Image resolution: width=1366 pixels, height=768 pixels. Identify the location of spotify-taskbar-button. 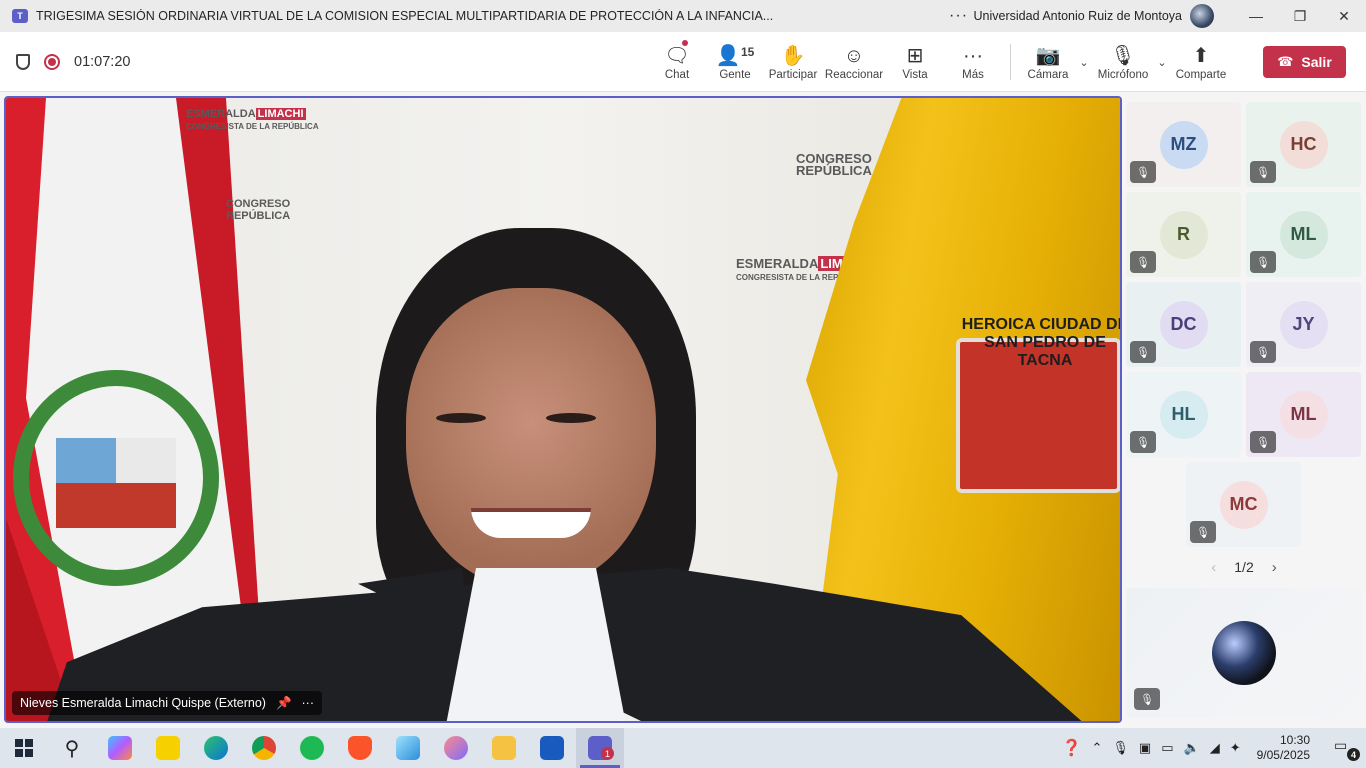
(312, 748).